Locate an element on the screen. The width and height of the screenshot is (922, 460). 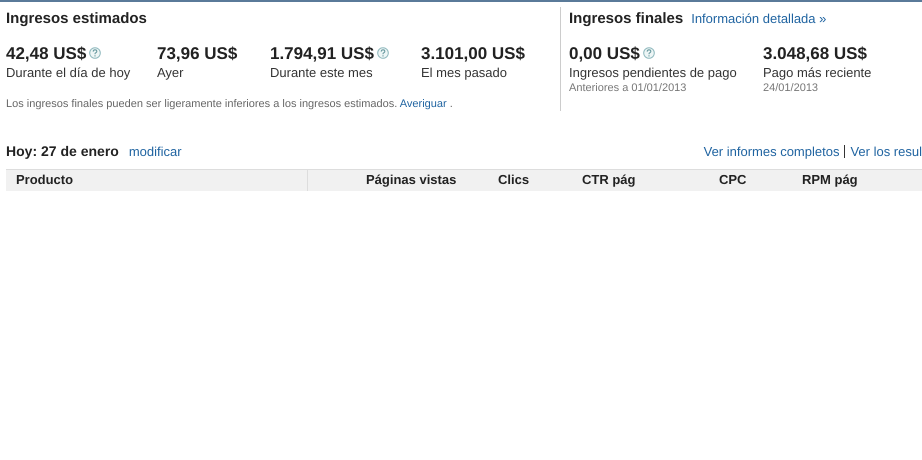
metric-value: 1.794,91 US$ is located at coordinates (322, 54).